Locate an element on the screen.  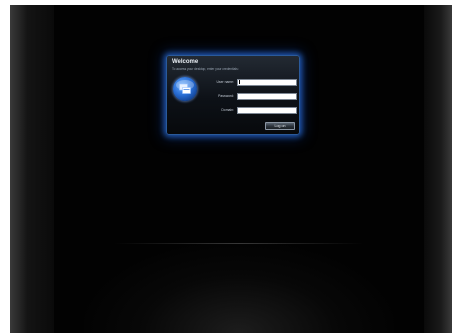
windows-server-logo-icon is located at coordinates (185, 89).